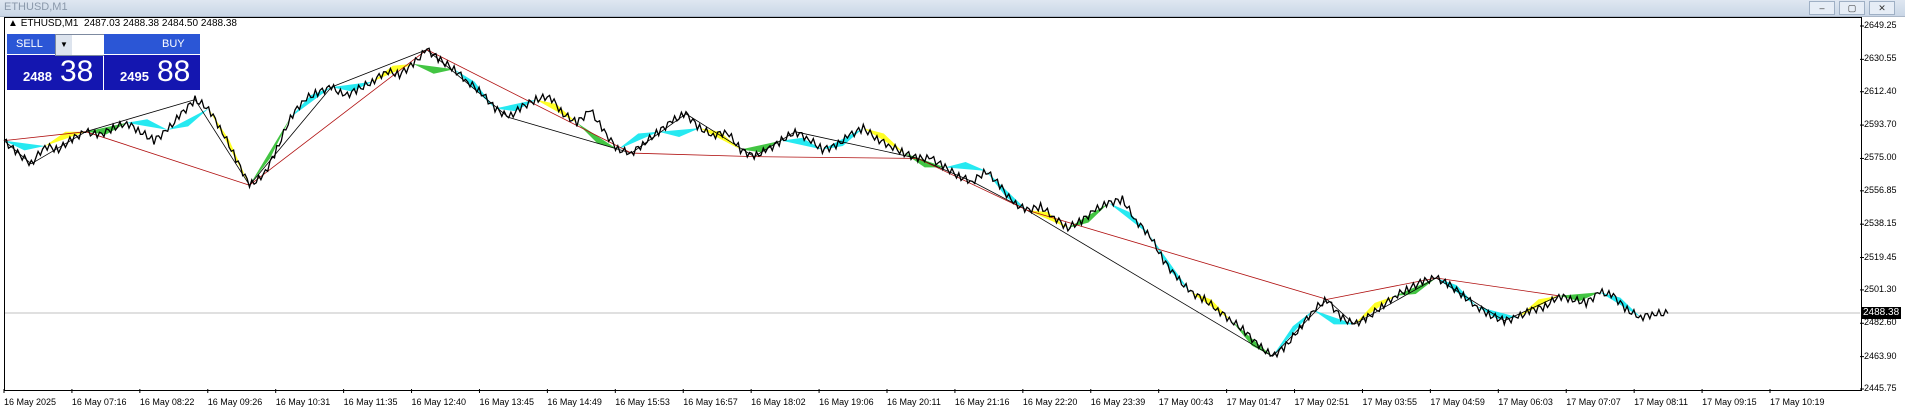  I want to click on buy-button: BUY, so click(173, 44).